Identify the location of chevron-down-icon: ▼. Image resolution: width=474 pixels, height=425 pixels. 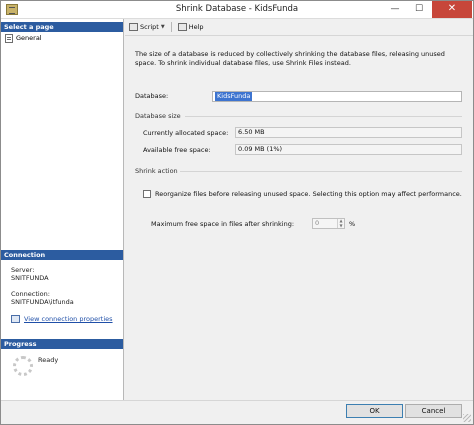
(162, 27).